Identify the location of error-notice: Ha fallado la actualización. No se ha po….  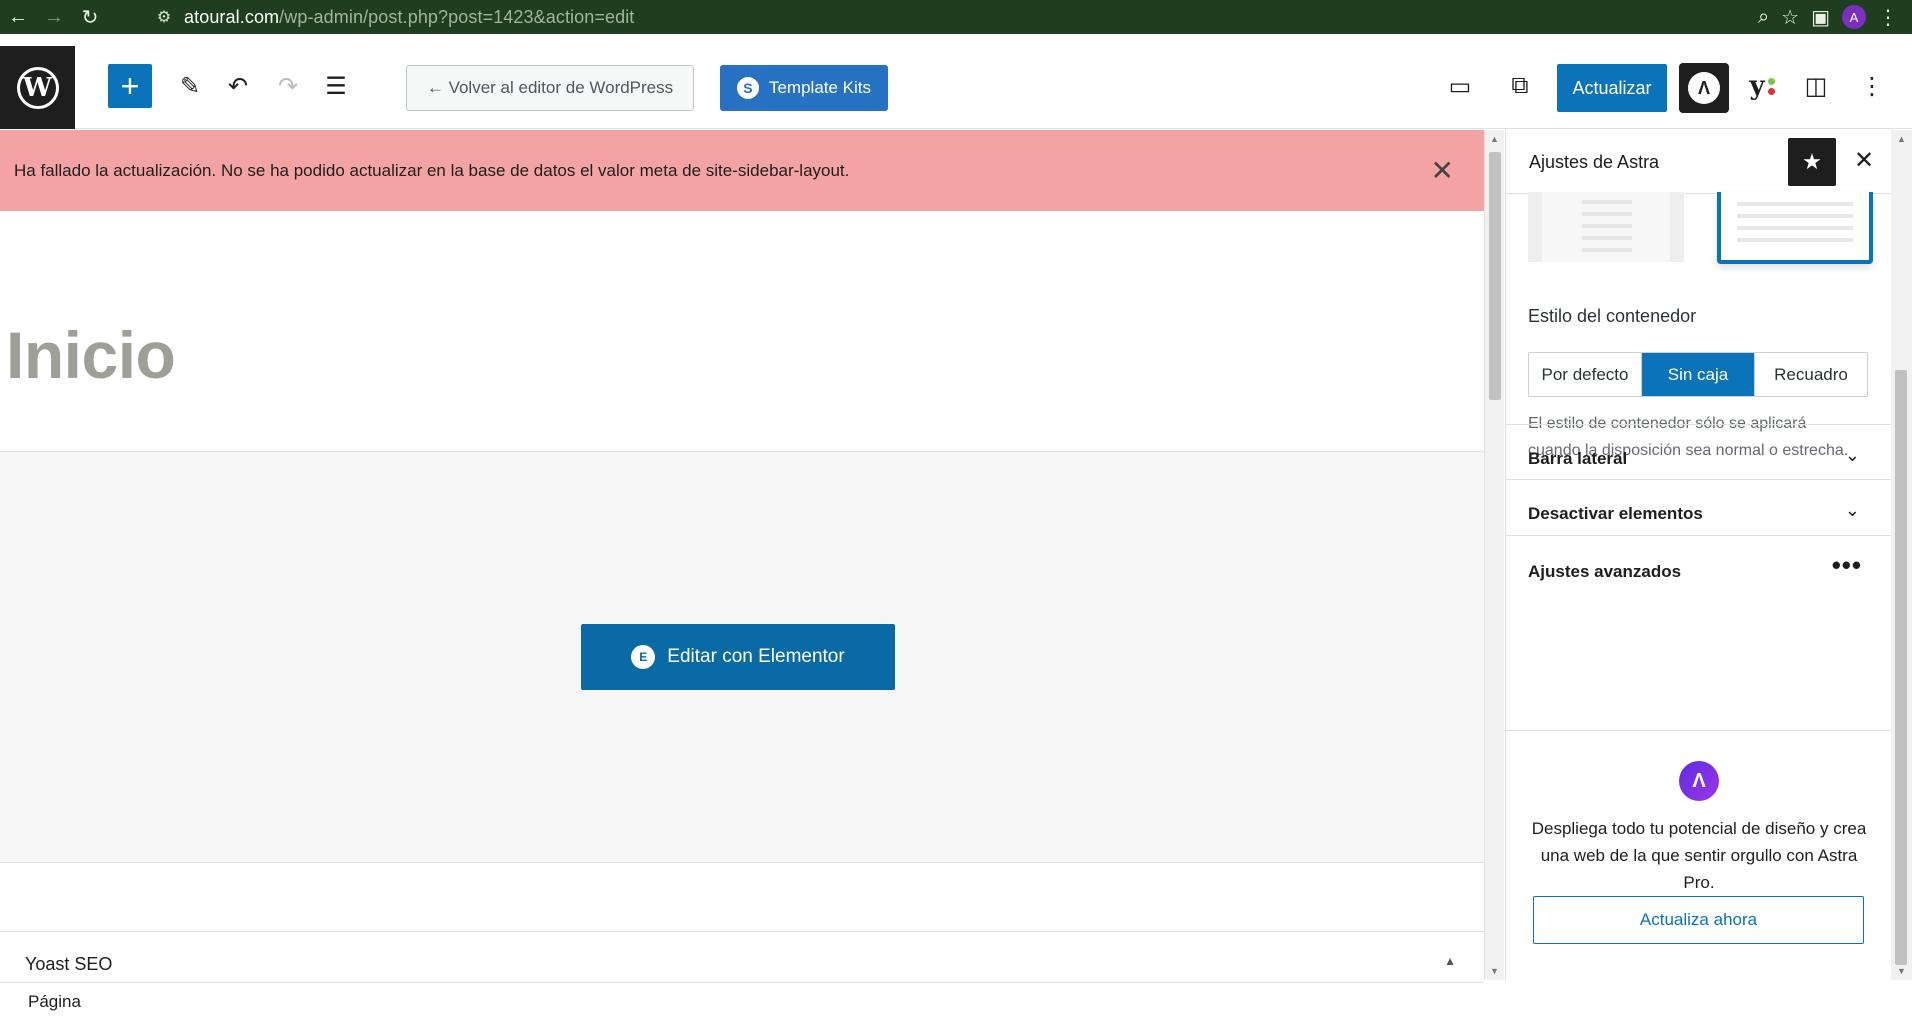
(742, 170).